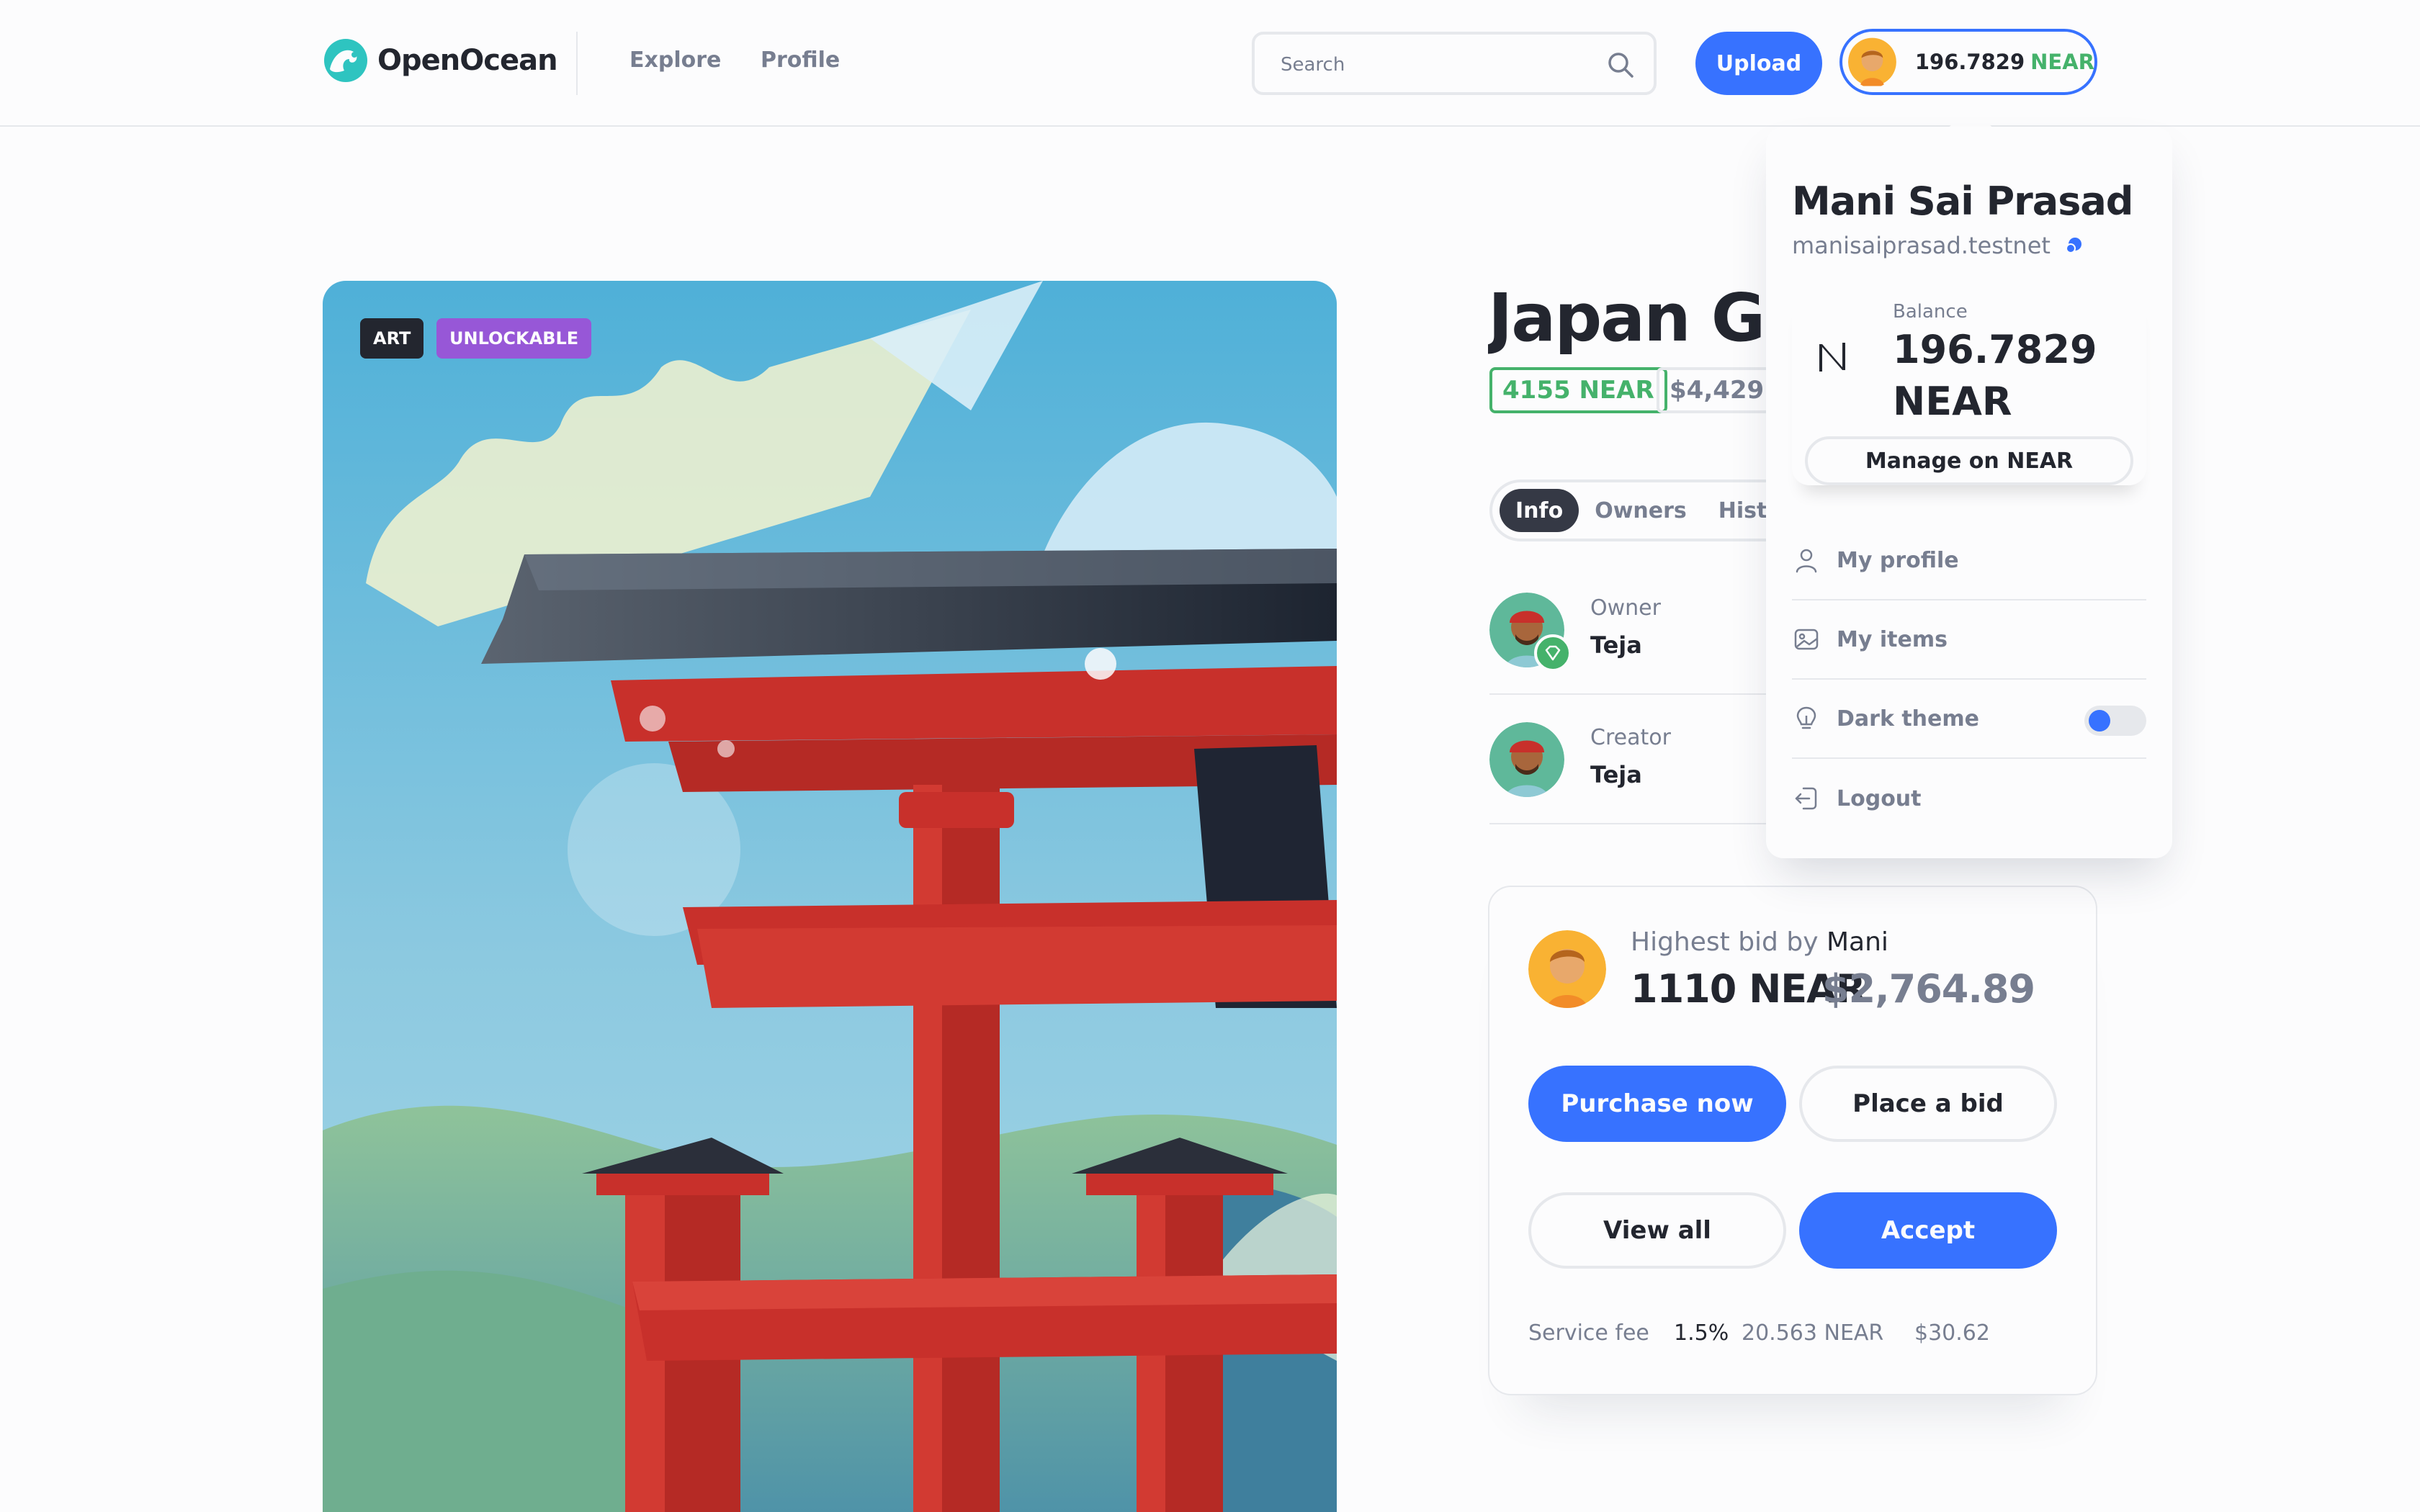 The width and height of the screenshot is (2420, 1512). What do you see at coordinates (1701, 1333) in the screenshot?
I see `service-fee-percent: 1.5%` at bounding box center [1701, 1333].